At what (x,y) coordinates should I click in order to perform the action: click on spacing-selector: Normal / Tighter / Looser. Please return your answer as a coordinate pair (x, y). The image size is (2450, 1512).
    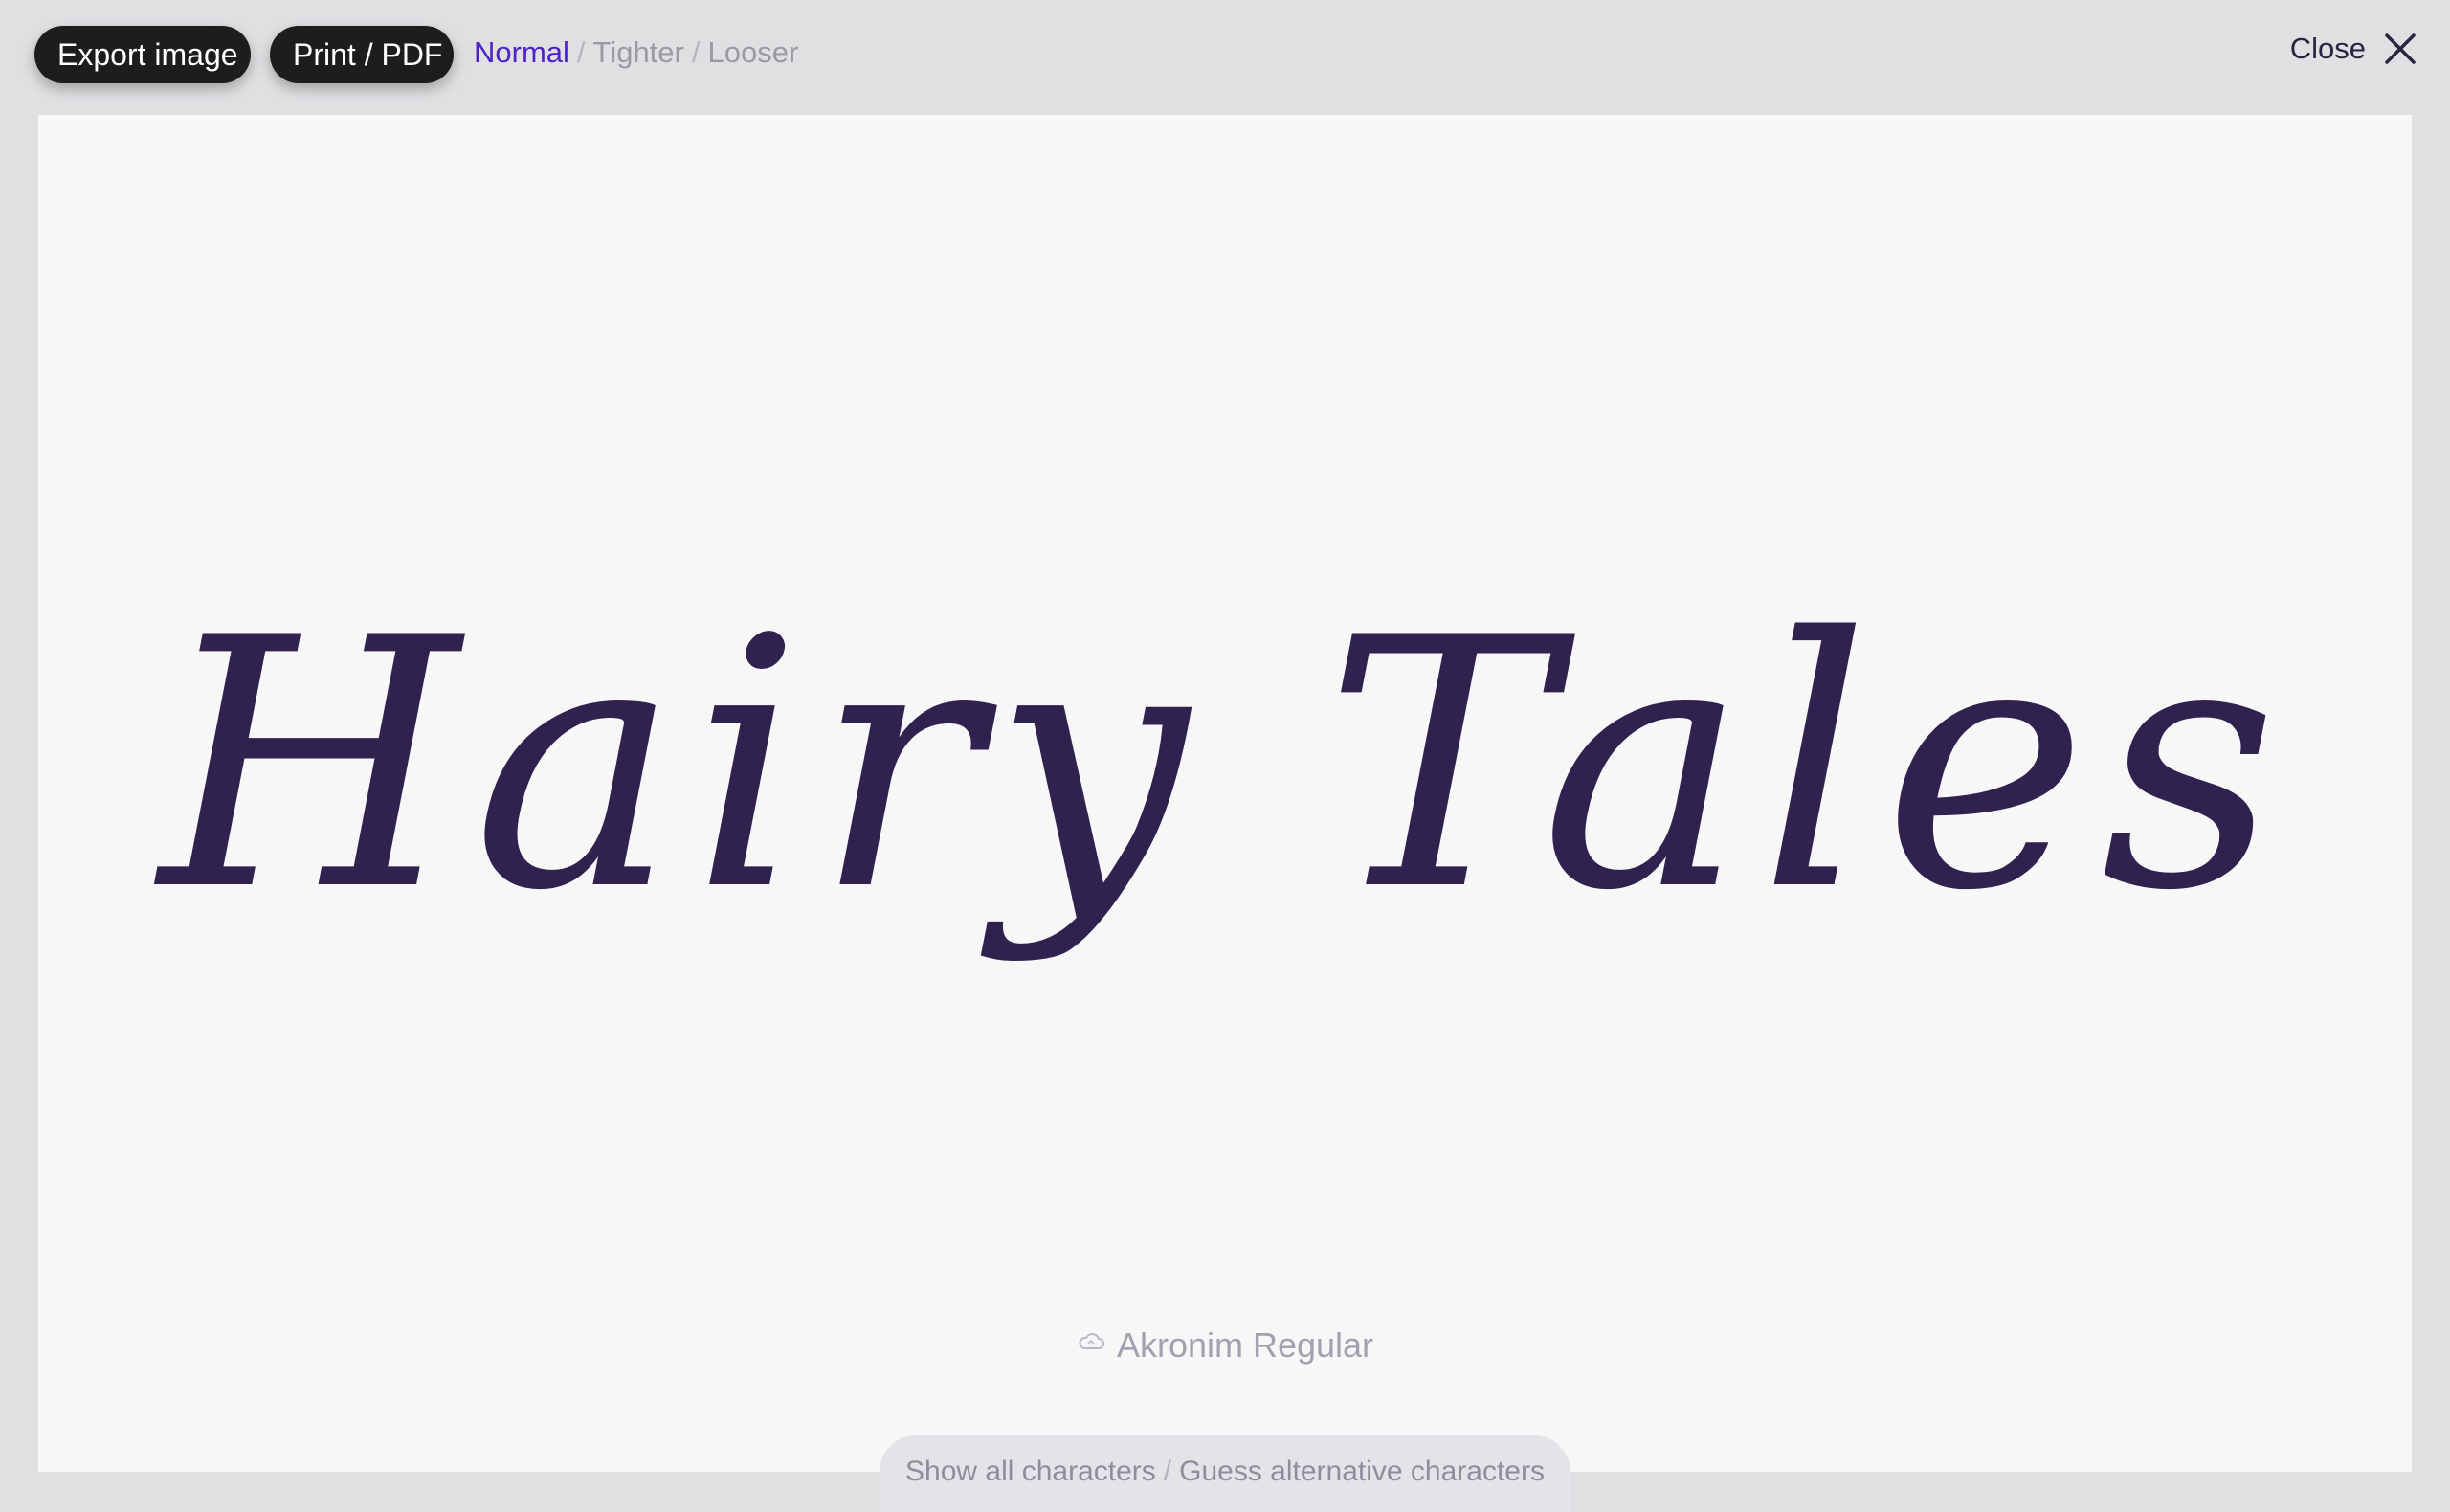
    Looking at the image, I should click on (636, 53).